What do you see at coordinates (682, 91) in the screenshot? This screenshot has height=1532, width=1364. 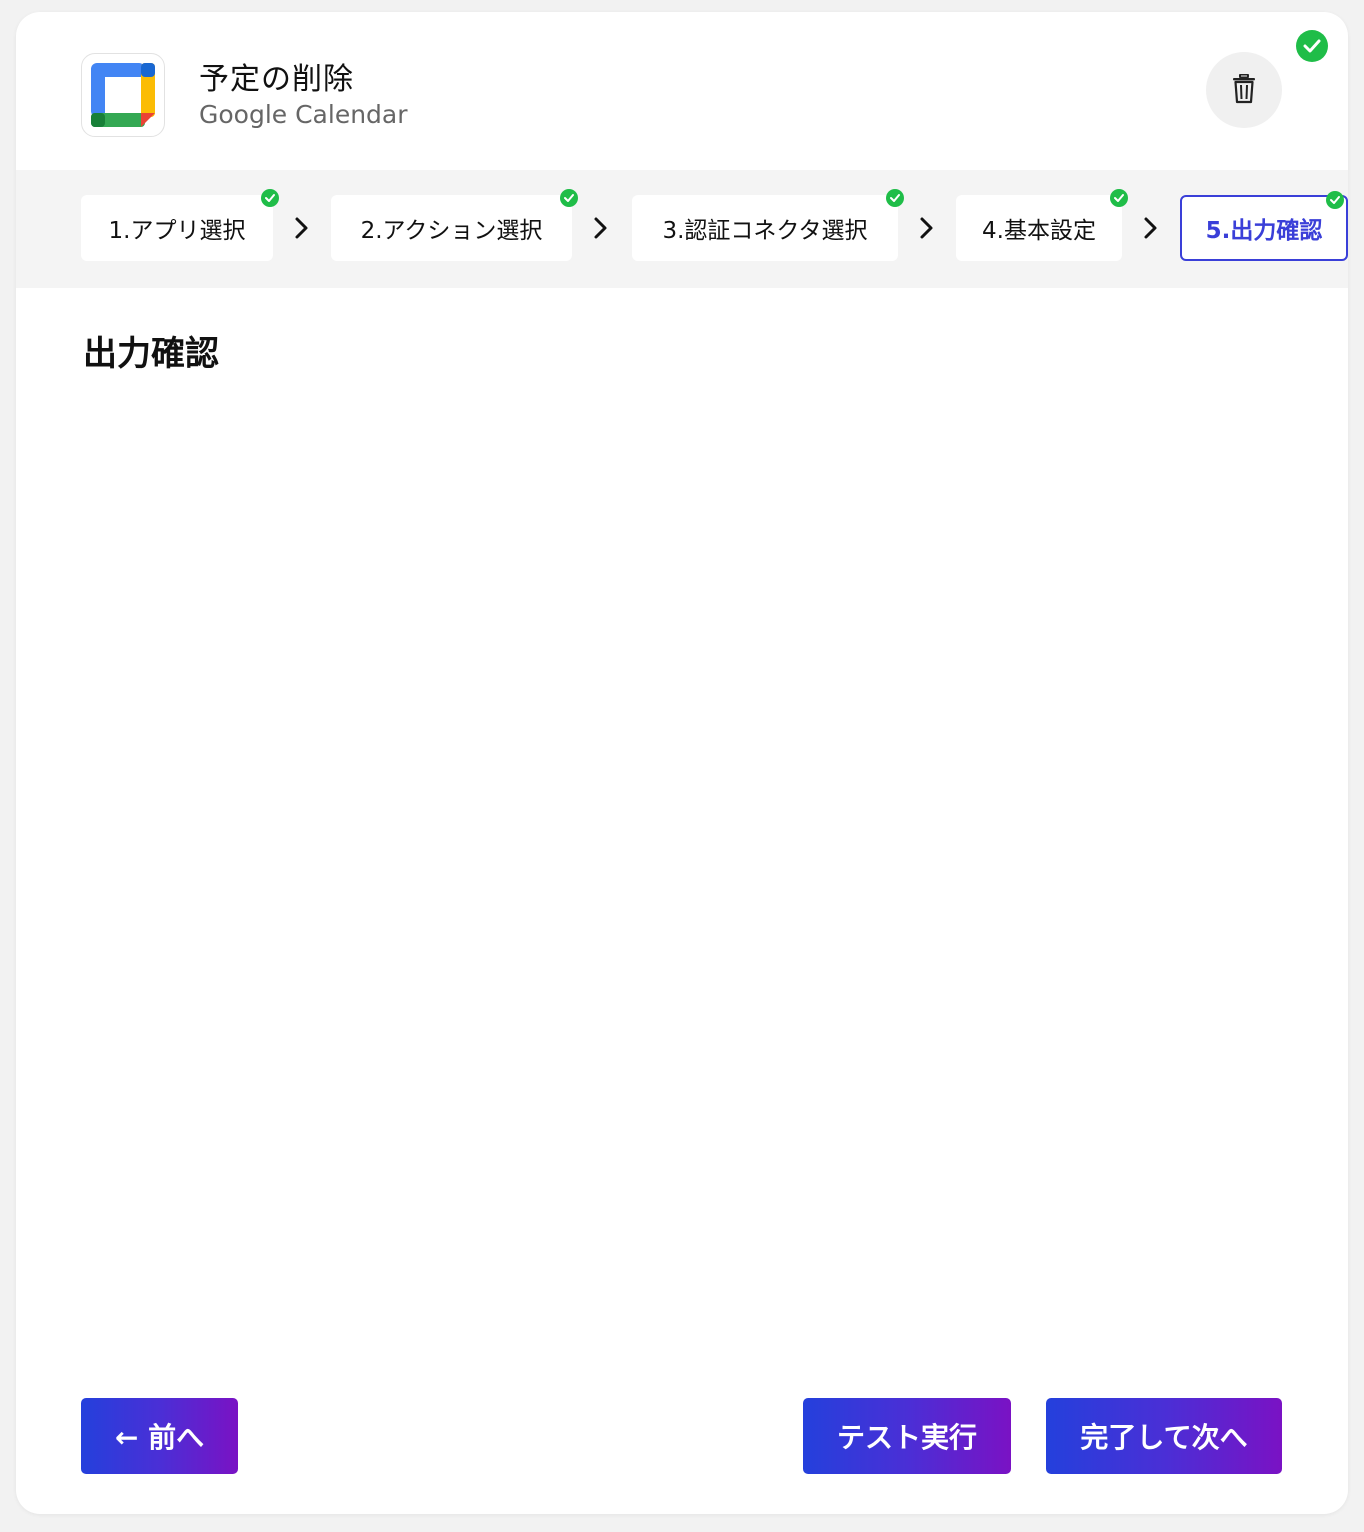 I see `card-header: 予定の削除 Google Calendar` at bounding box center [682, 91].